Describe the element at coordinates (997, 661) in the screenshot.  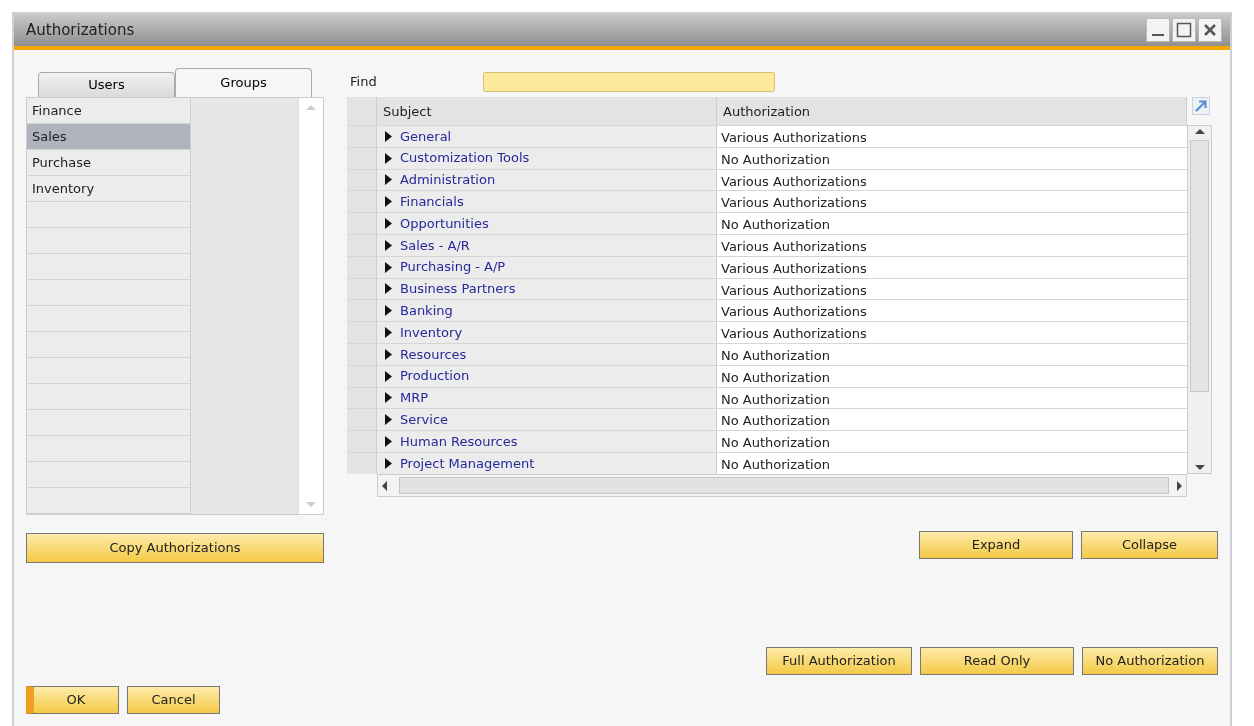
I see `authorization-level-button: Read Only` at that location.